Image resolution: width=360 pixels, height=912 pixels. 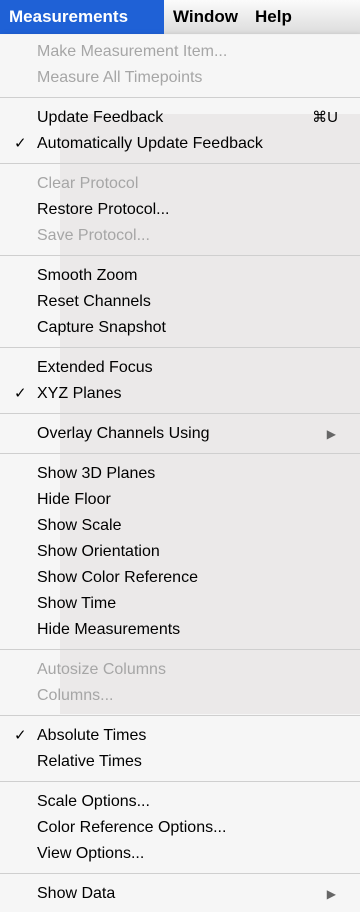 I want to click on menu-item-label: Hide Measurements, so click(x=109, y=629).